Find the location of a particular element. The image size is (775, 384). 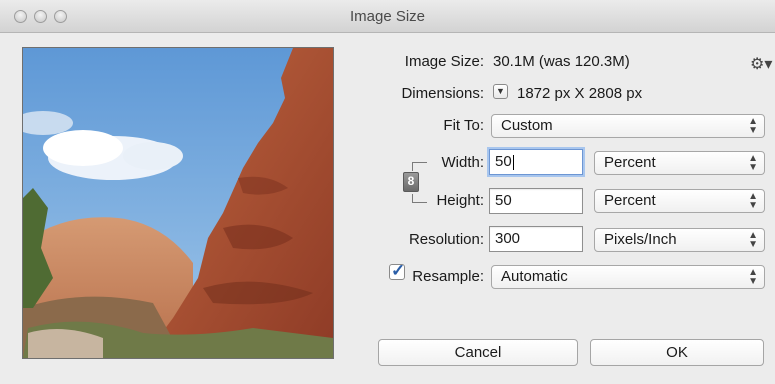

width-unit-select: Percent ▲ ▼ is located at coordinates (679, 163).